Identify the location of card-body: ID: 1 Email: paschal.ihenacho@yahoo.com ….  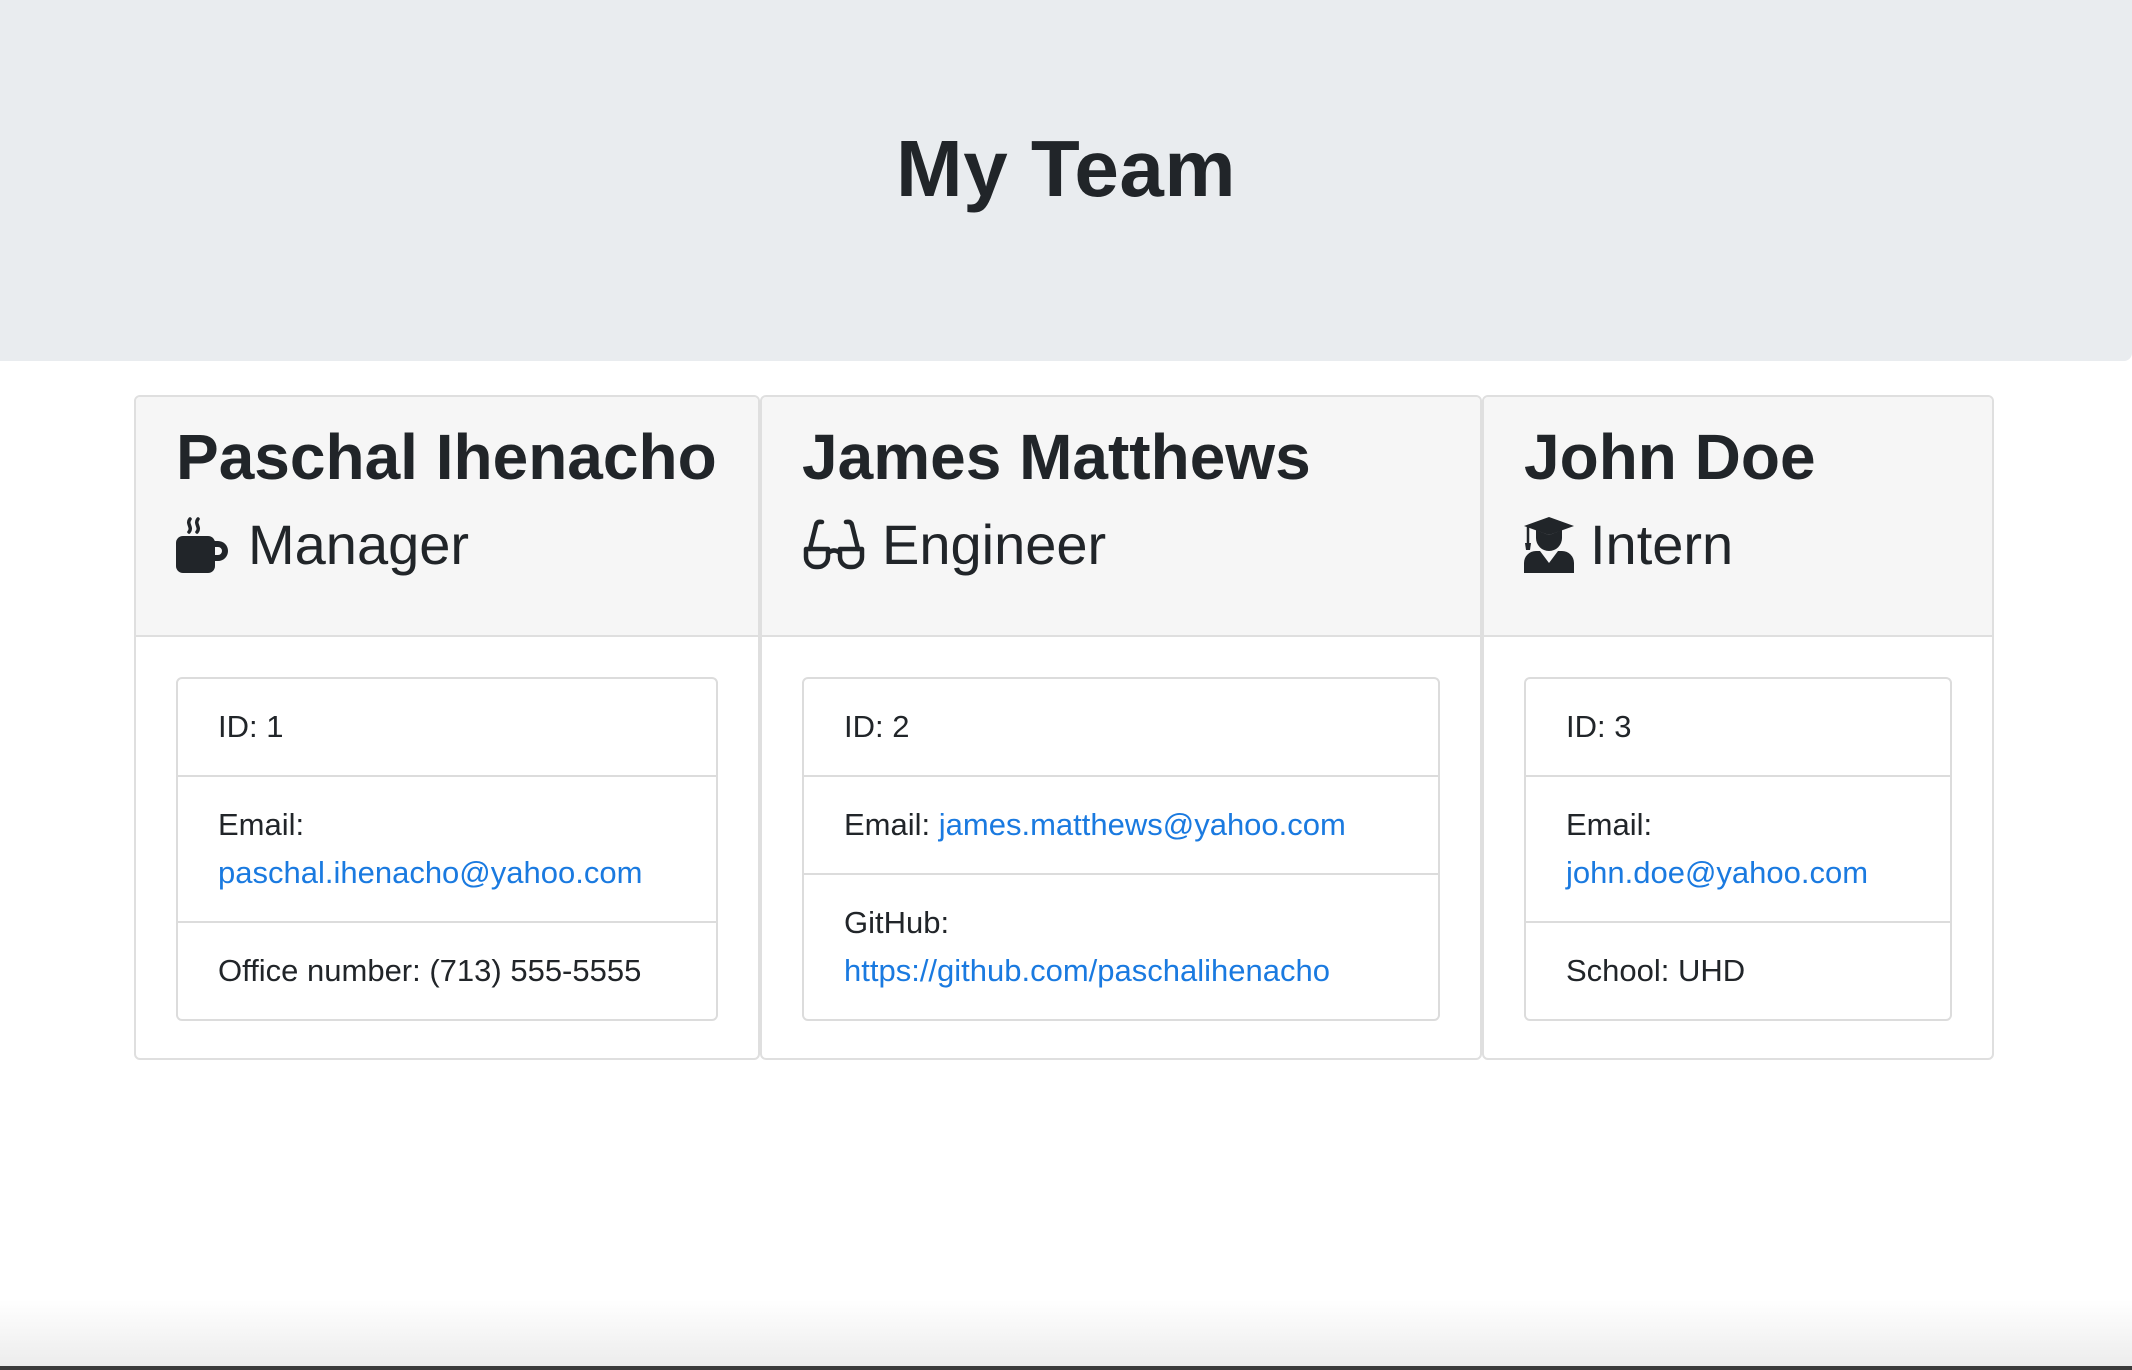
(447, 847).